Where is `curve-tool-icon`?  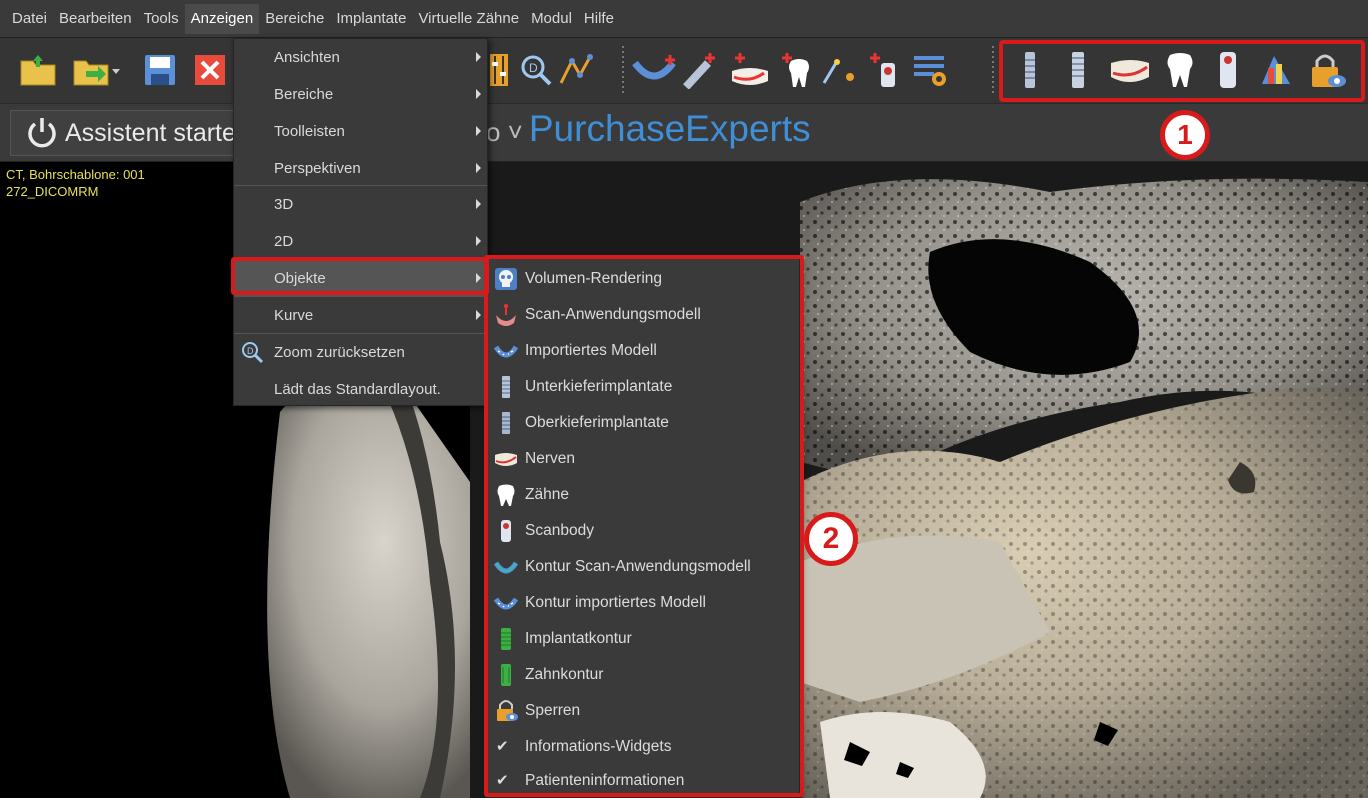 curve-tool-icon is located at coordinates (576, 70).